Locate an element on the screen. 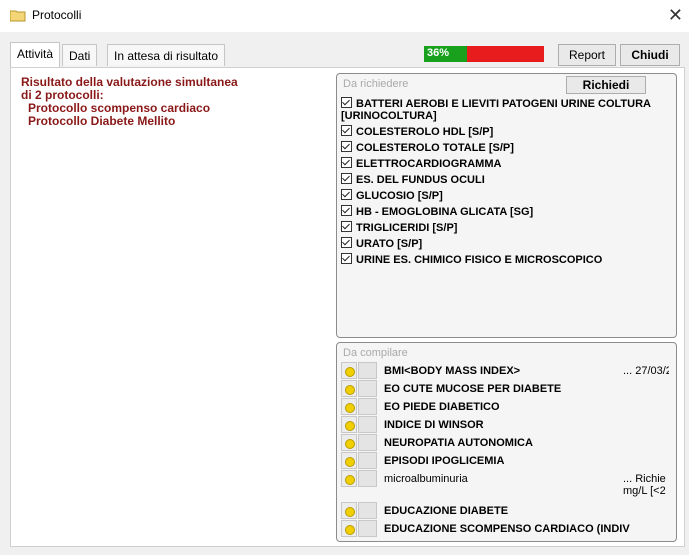 This screenshot has height=555, width=689. da-compilare-label: Da compilare is located at coordinates (375, 353).